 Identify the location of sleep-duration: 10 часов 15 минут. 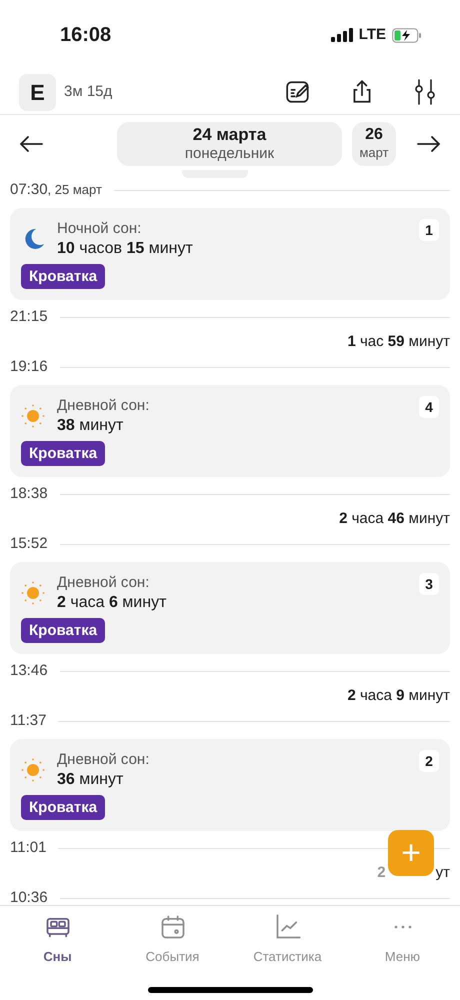
(125, 249).